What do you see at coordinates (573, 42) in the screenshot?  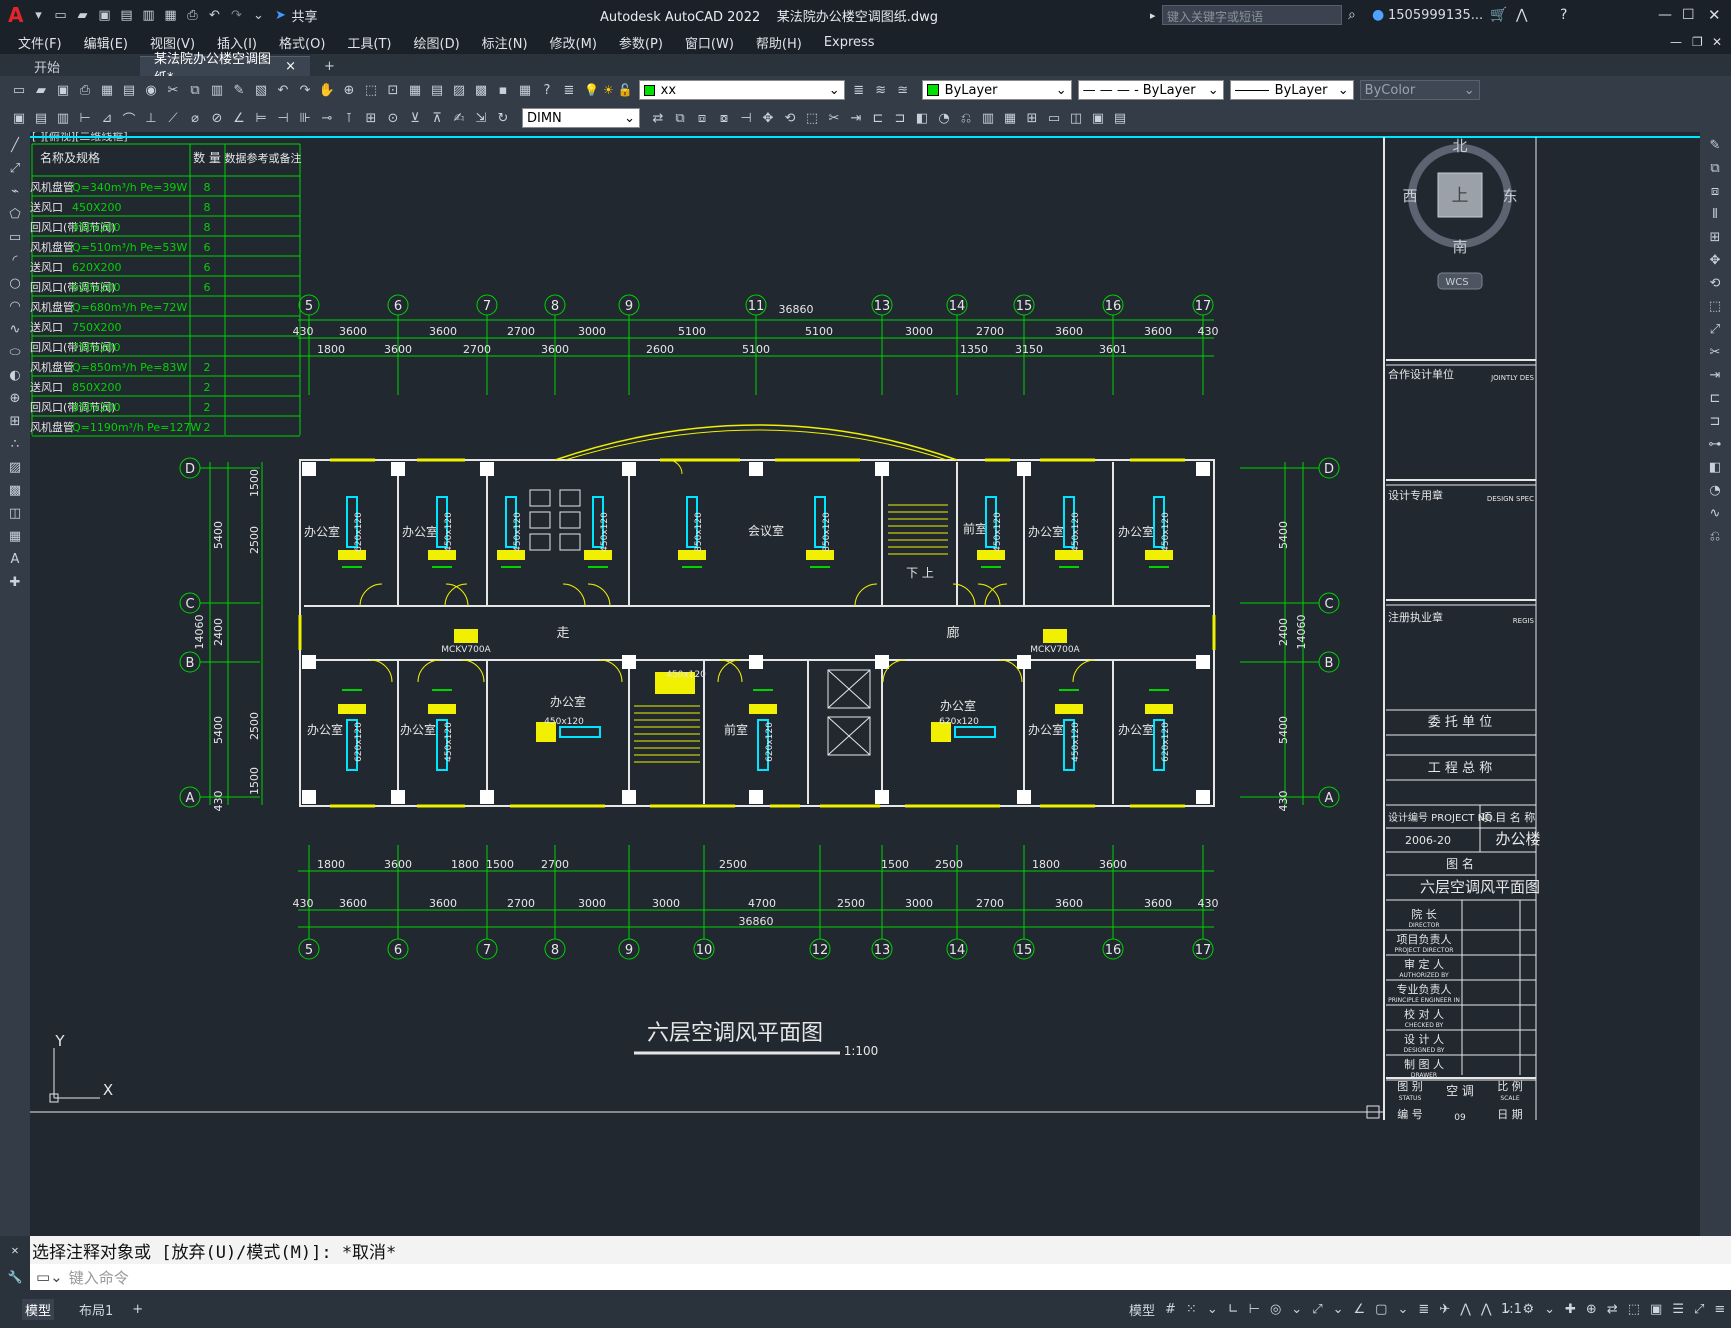 I see `menu-modify: 修改(M)` at bounding box center [573, 42].